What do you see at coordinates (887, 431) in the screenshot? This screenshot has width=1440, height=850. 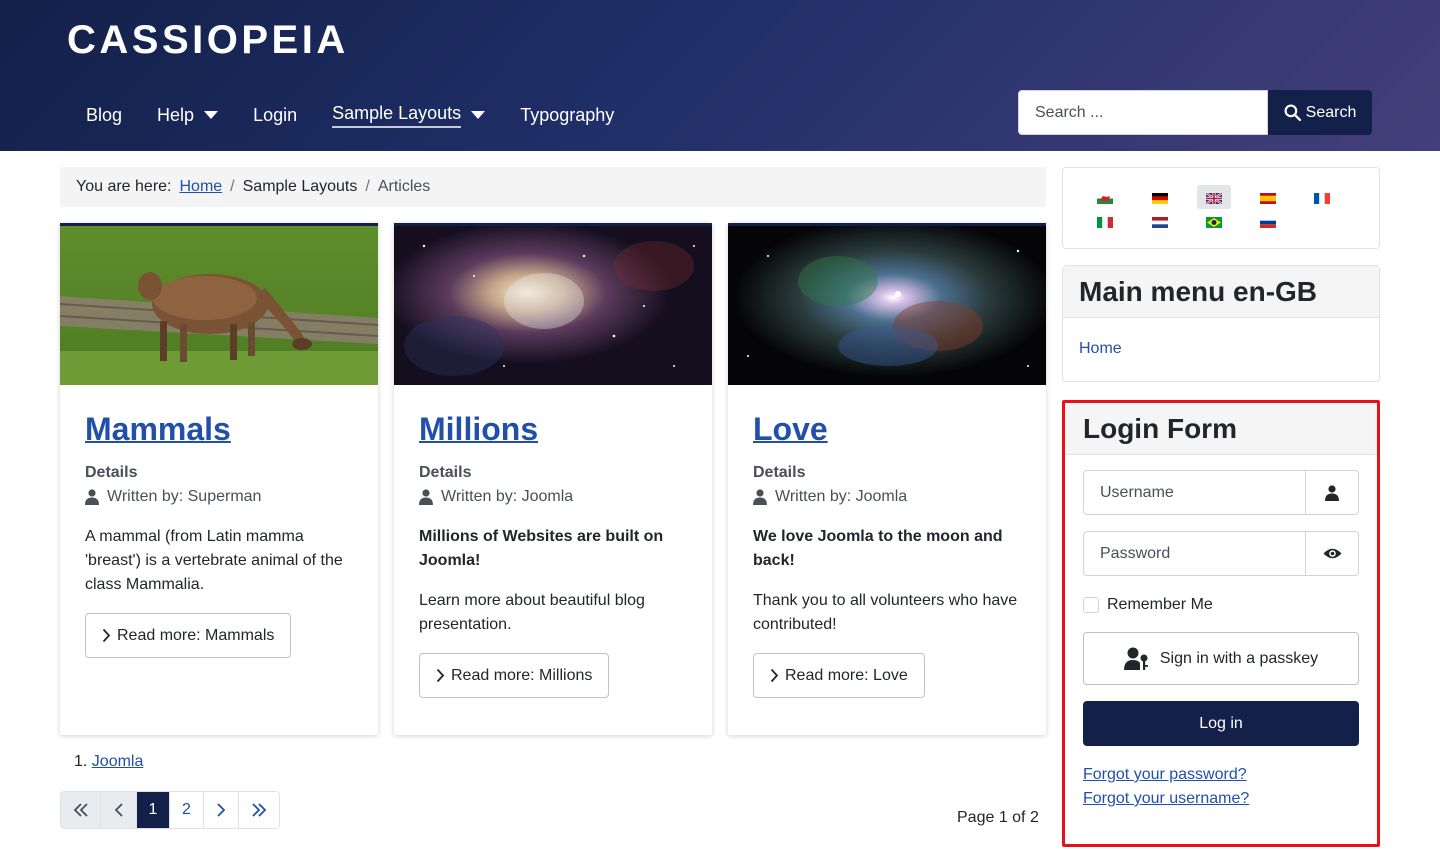 I see `article-title: Love` at bounding box center [887, 431].